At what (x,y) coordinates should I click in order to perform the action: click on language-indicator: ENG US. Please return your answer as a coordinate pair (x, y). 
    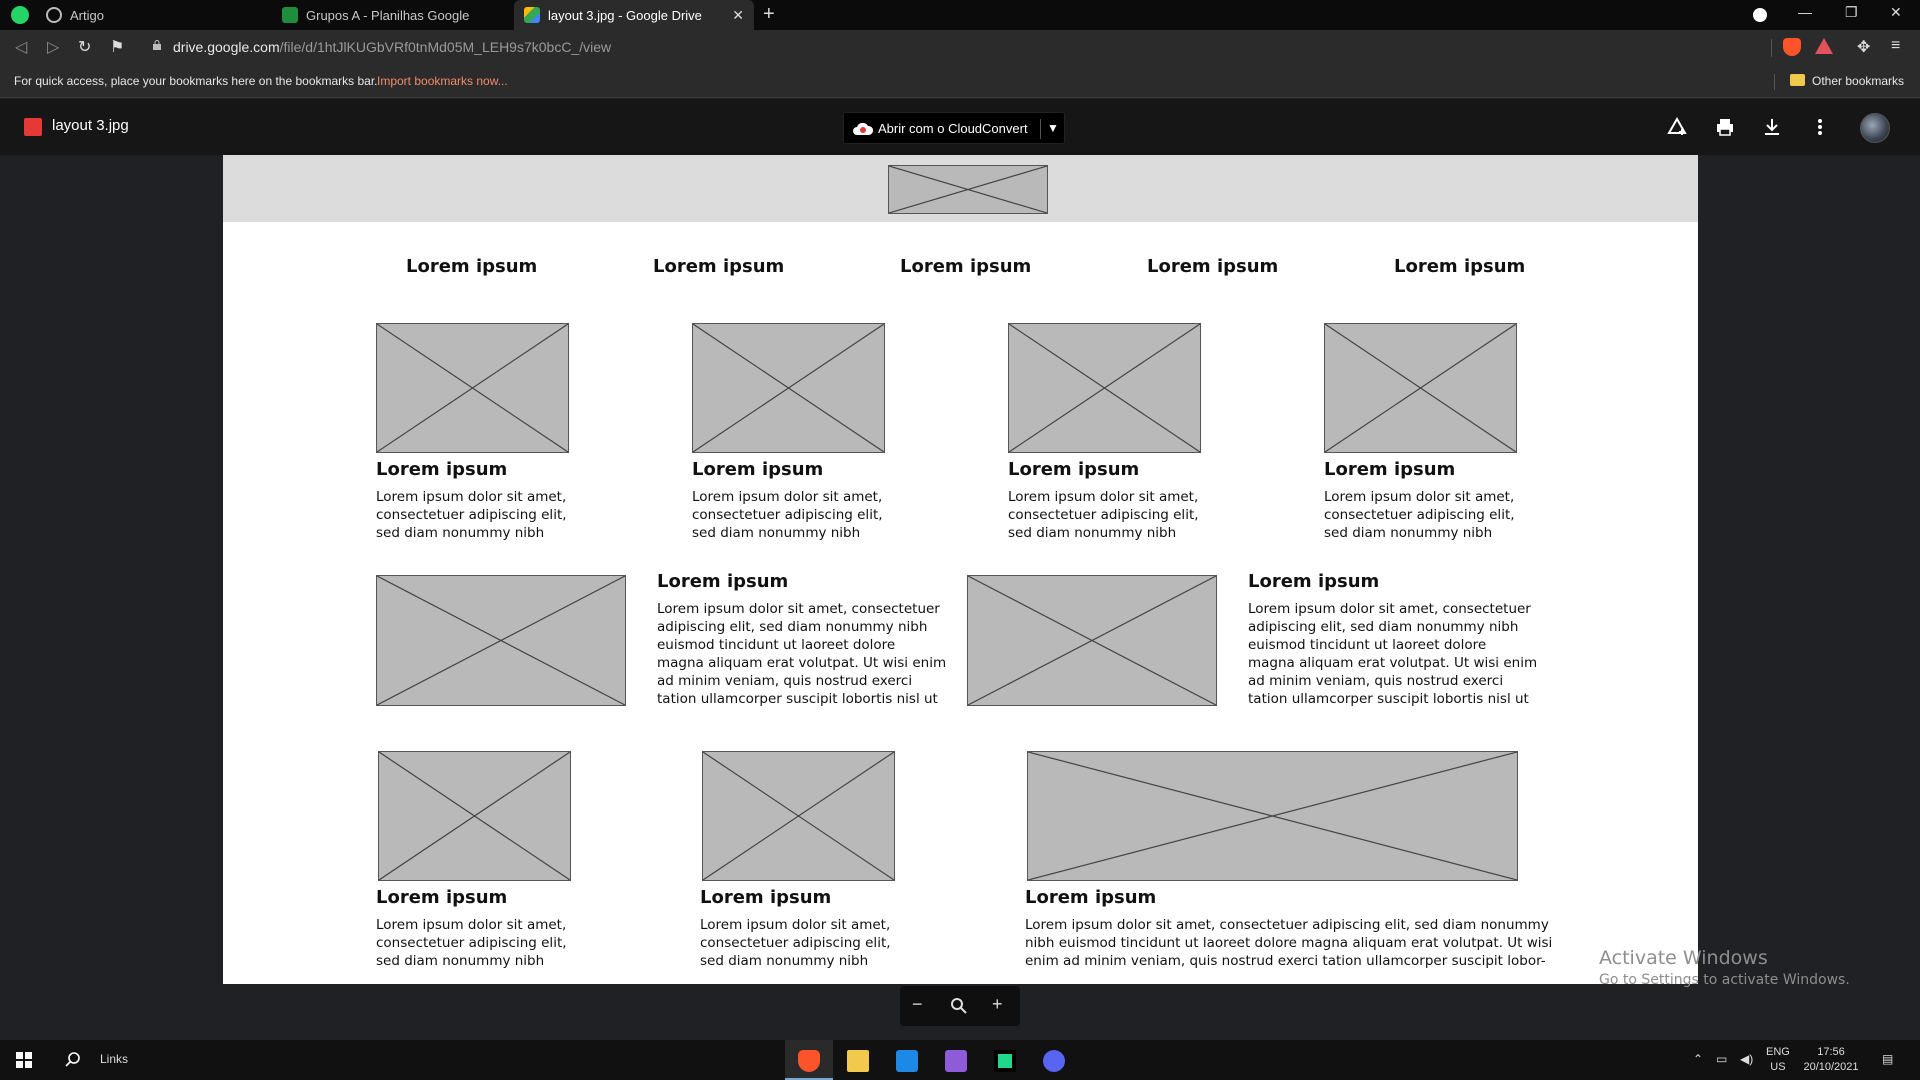
    Looking at the image, I should click on (1778, 1060).